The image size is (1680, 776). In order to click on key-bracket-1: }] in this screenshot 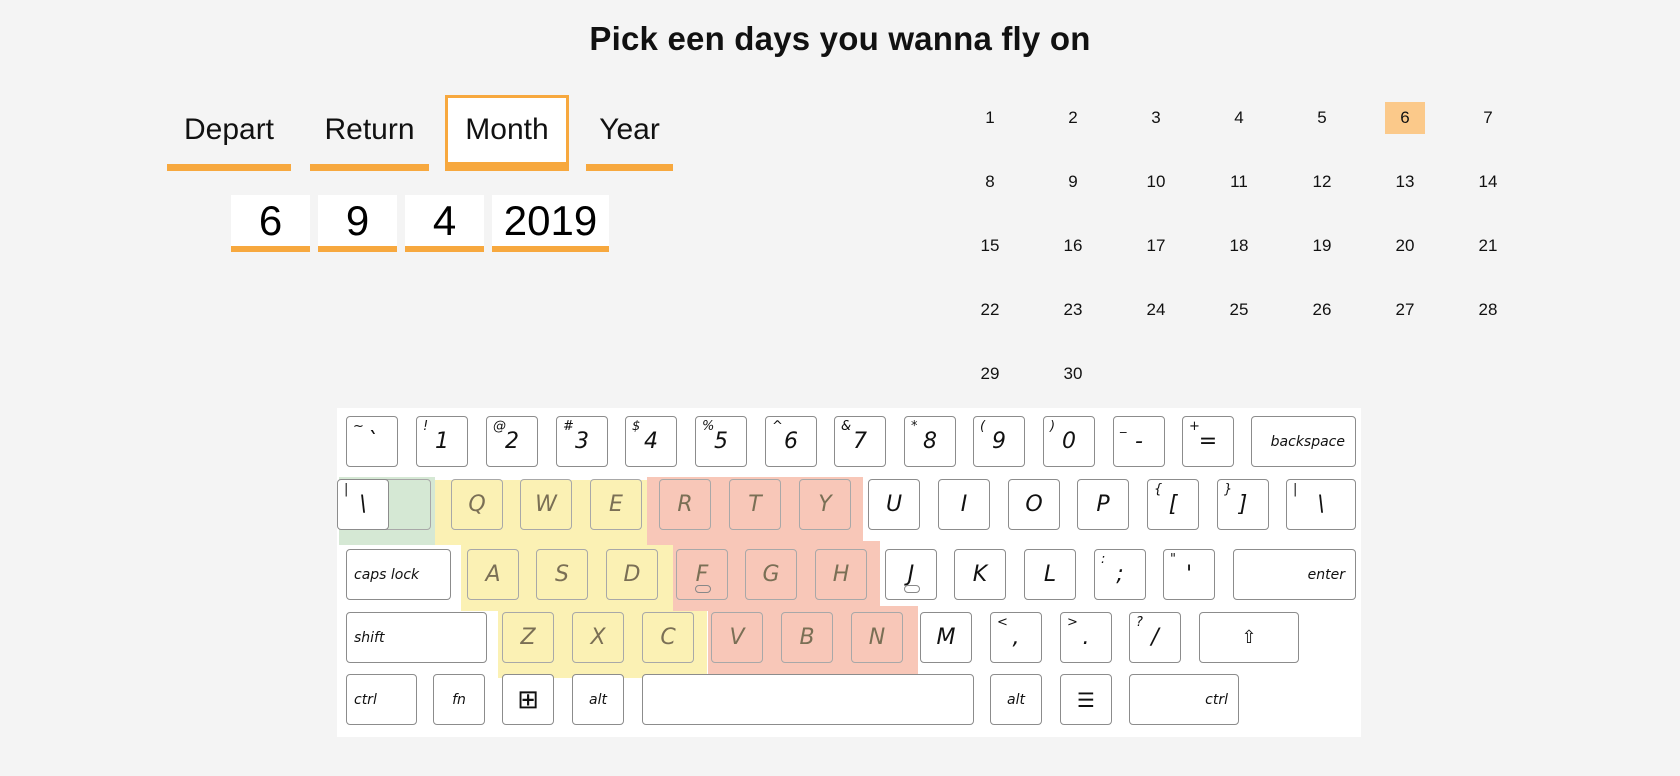, I will do `click(1243, 504)`.